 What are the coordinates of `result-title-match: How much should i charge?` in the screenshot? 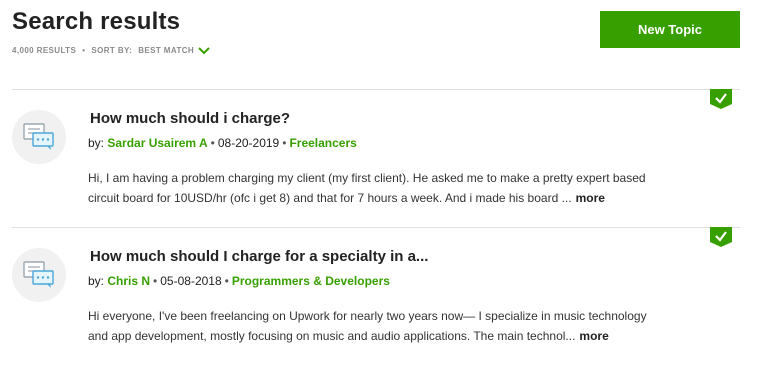 It's located at (190, 118).